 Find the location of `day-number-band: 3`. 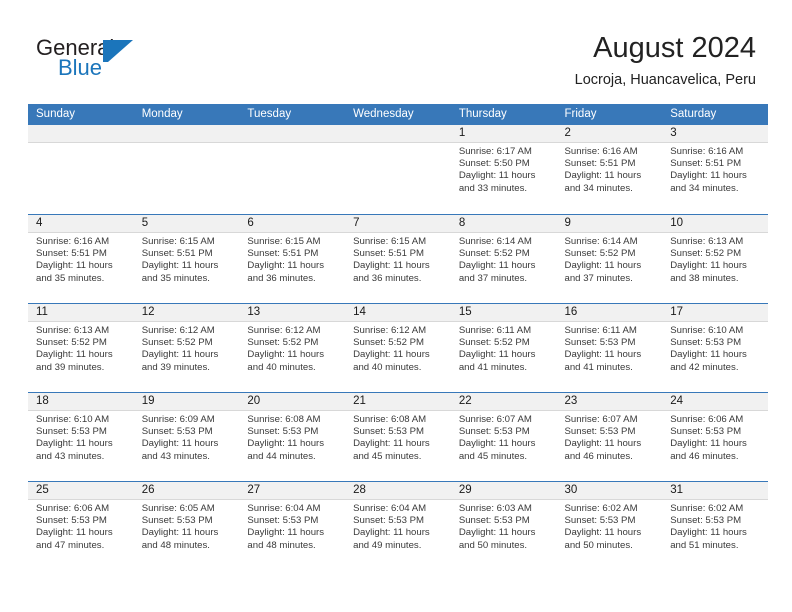

day-number-band: 3 is located at coordinates (715, 134).